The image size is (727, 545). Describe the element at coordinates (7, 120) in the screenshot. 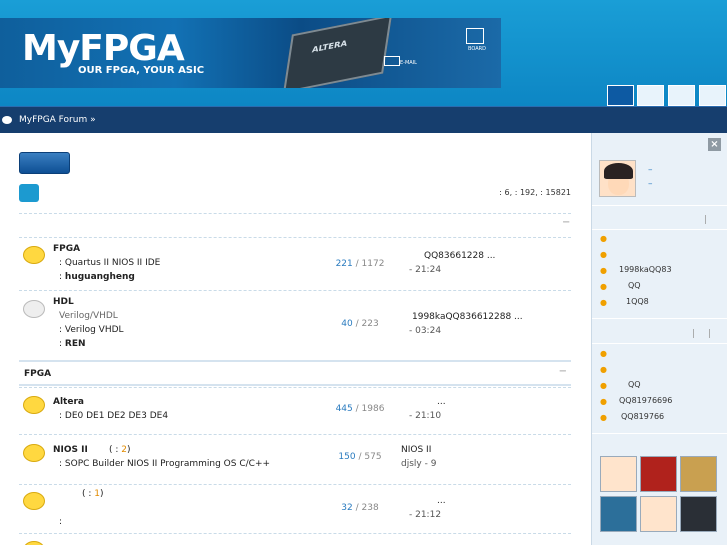

I see `forum-bubble-icon` at that location.